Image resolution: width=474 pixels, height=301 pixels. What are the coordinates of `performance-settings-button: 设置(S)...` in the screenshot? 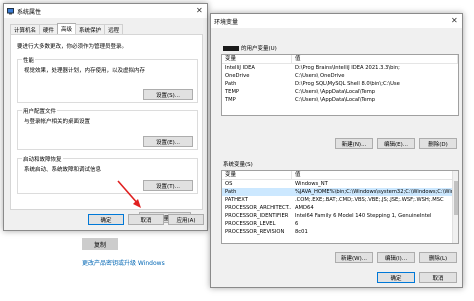 It's located at (168, 94).